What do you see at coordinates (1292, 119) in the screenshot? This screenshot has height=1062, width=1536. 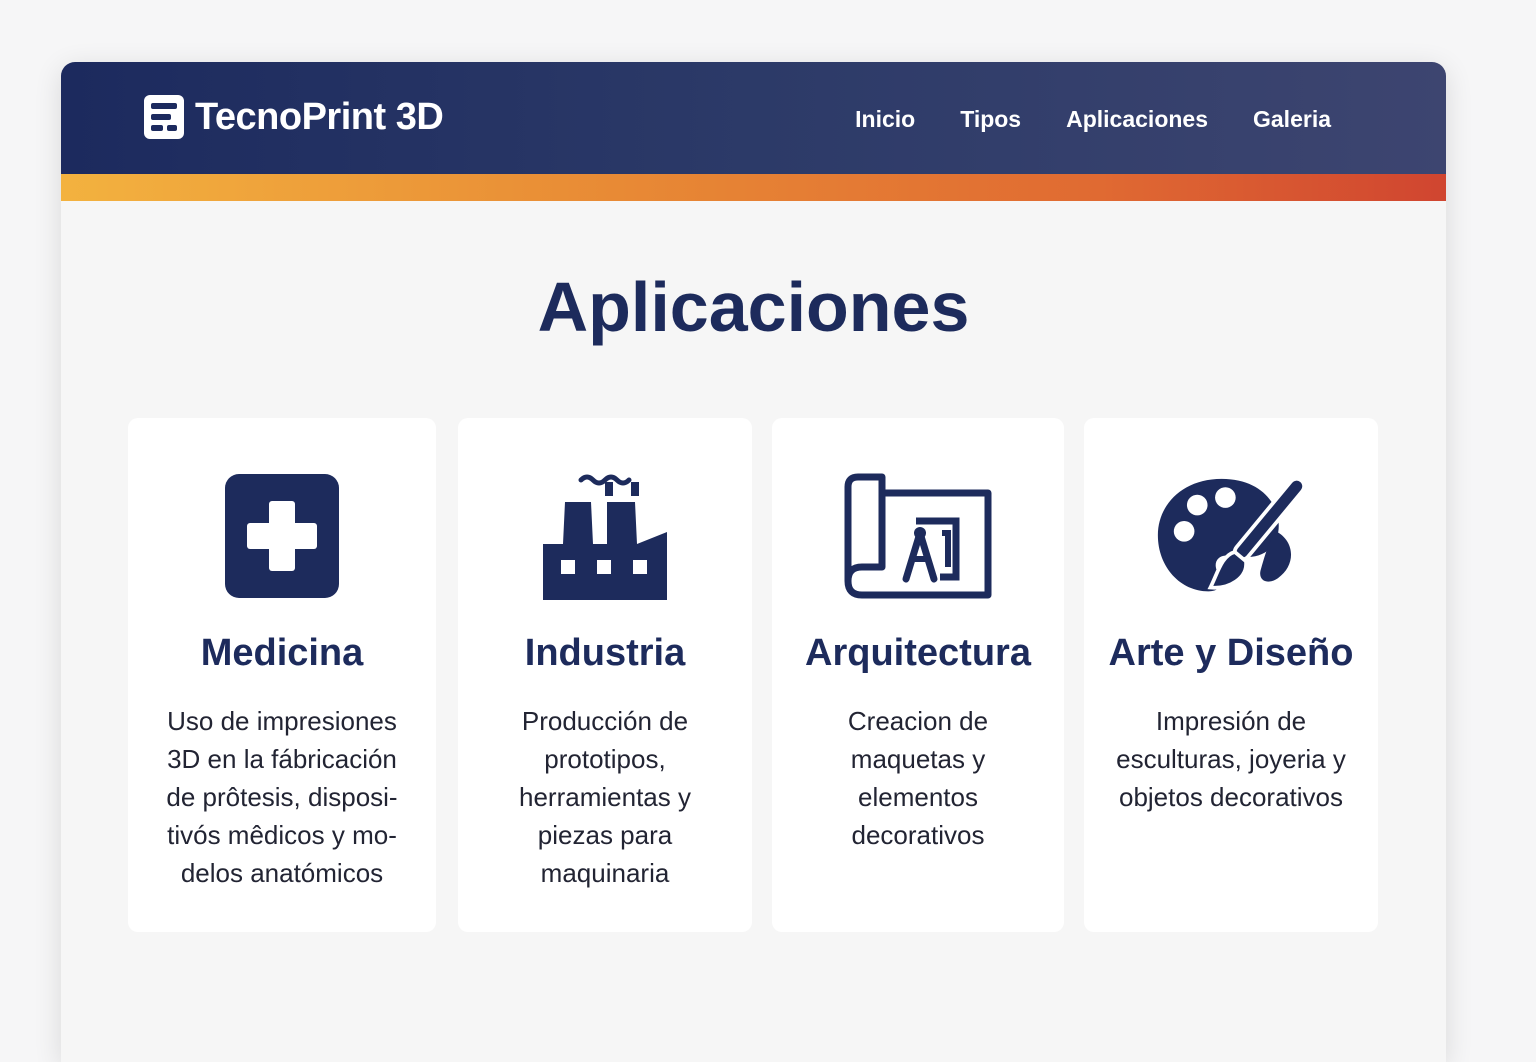 I see `nav-item-galeria: Galeria` at bounding box center [1292, 119].